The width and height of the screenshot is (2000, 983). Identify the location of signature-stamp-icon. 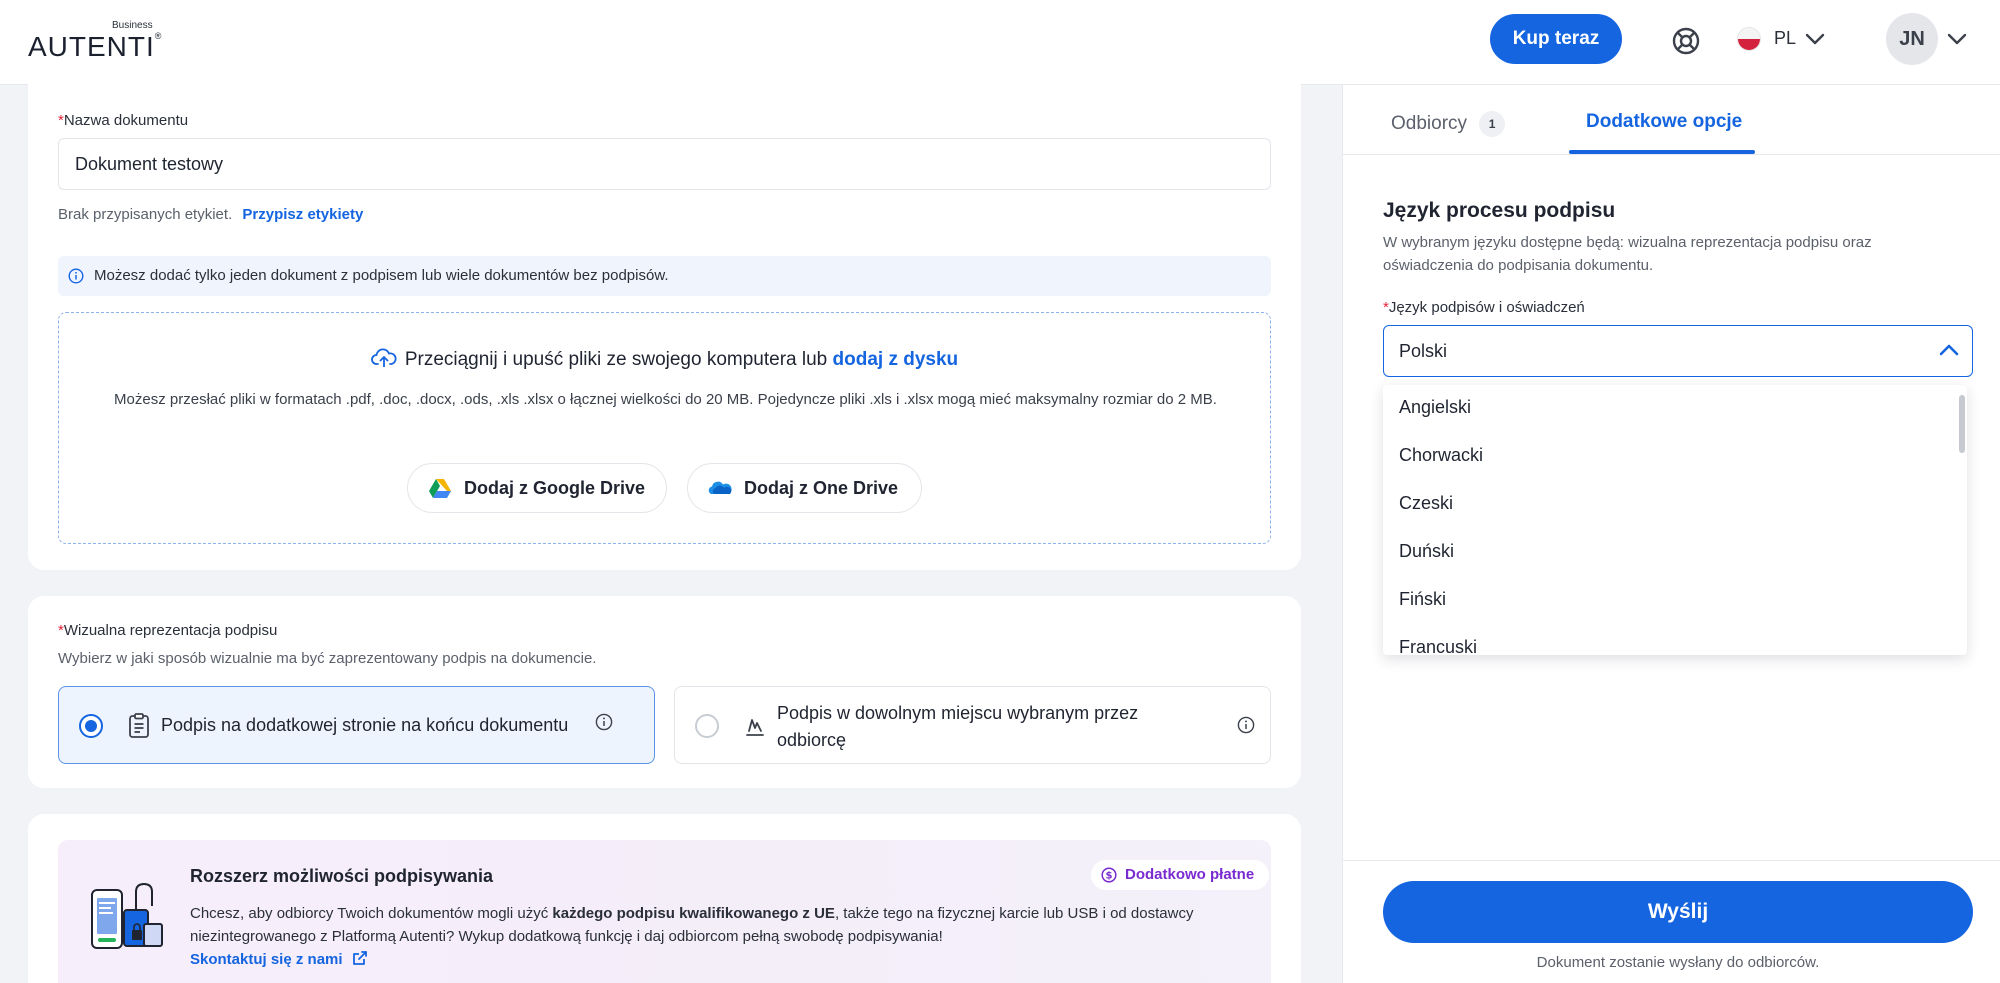
(755, 727).